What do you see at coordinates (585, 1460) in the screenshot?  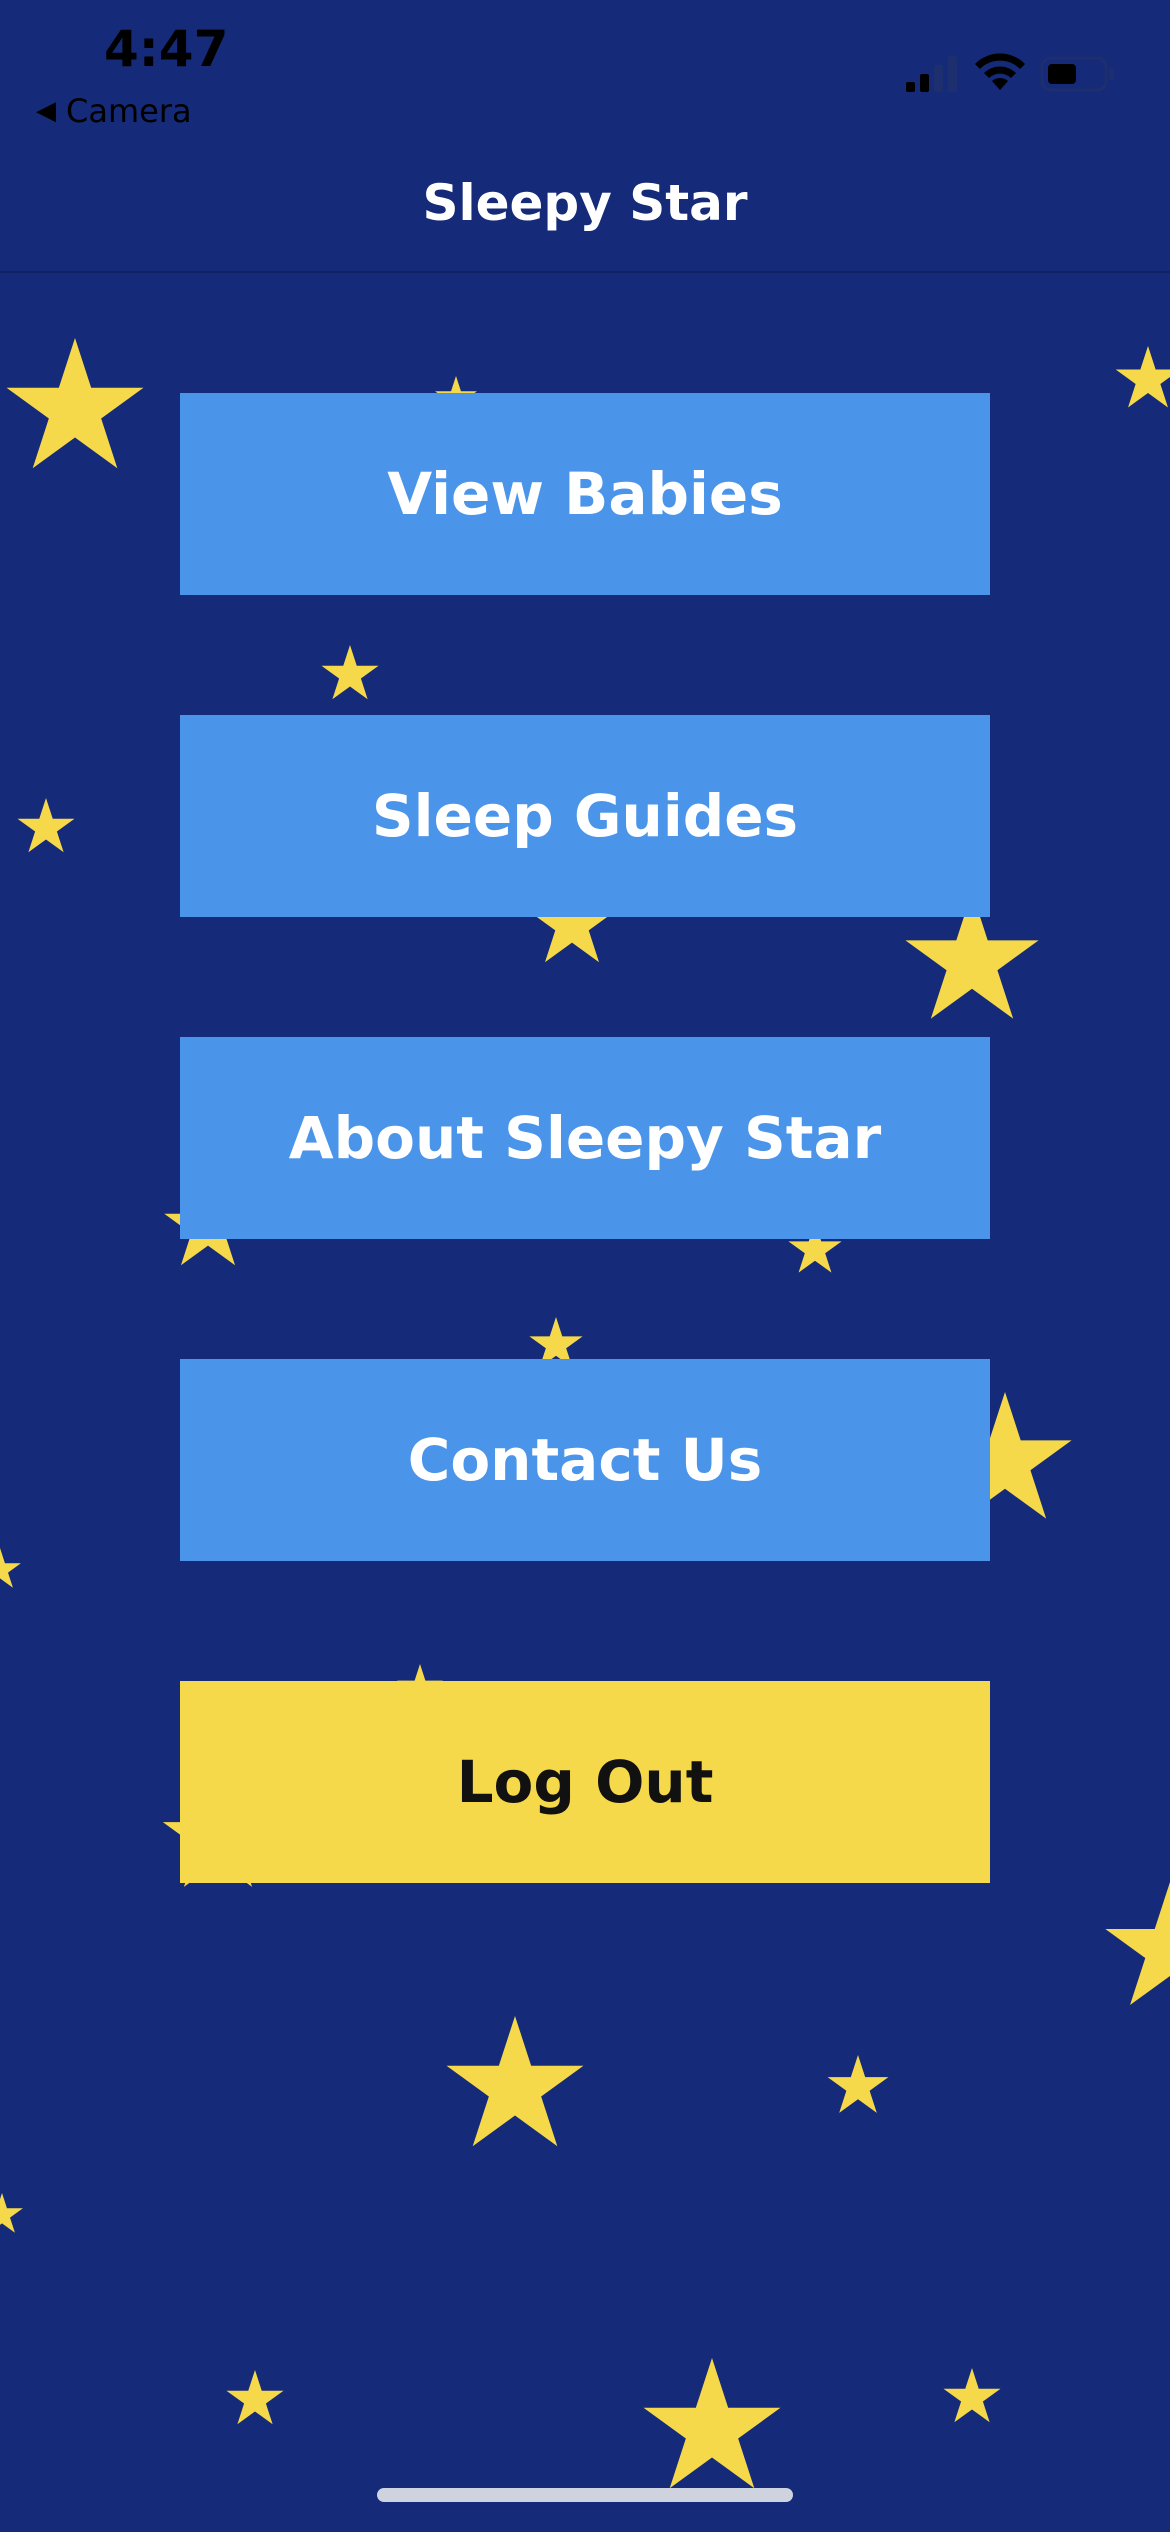 I see `contact-us-button: Contact Us` at bounding box center [585, 1460].